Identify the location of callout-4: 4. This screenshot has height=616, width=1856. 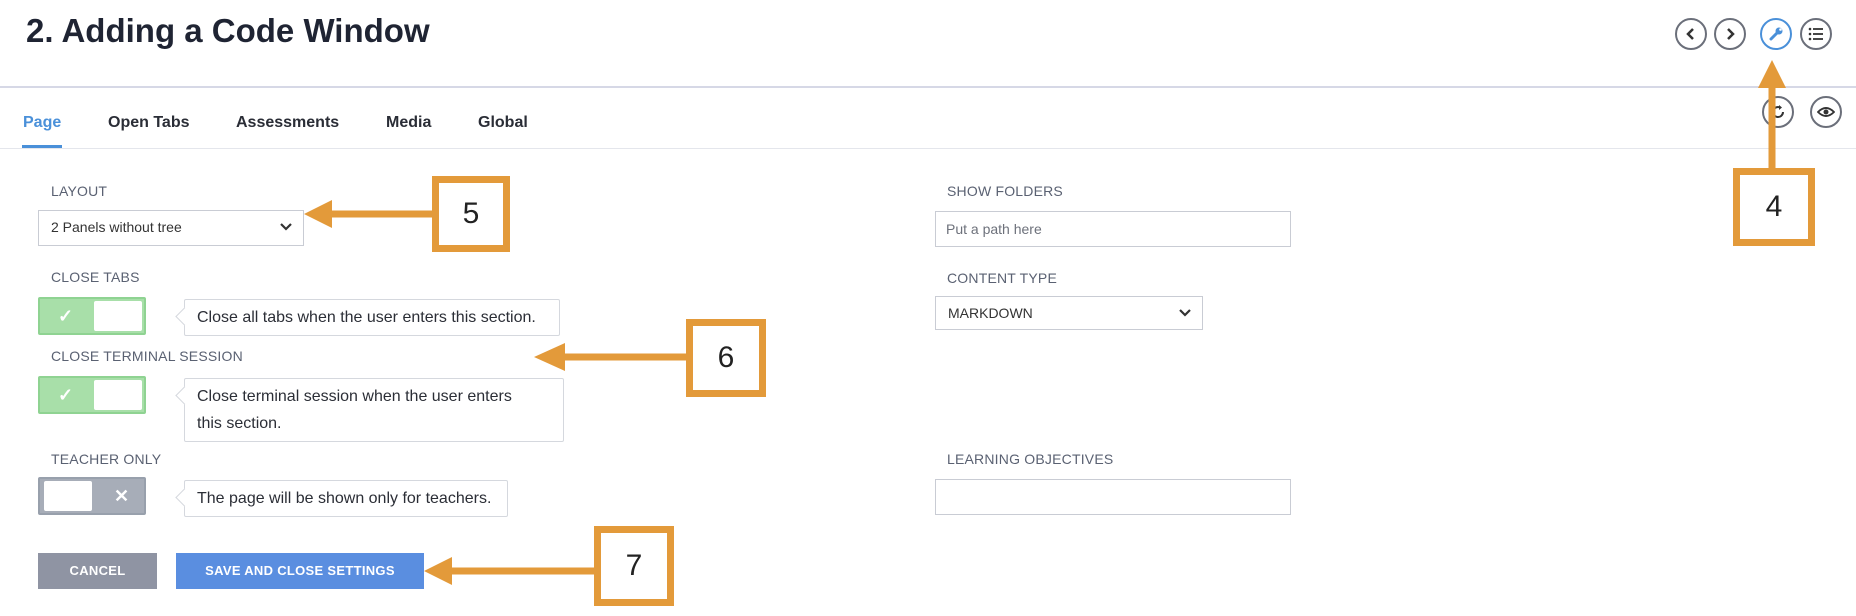
(1774, 207).